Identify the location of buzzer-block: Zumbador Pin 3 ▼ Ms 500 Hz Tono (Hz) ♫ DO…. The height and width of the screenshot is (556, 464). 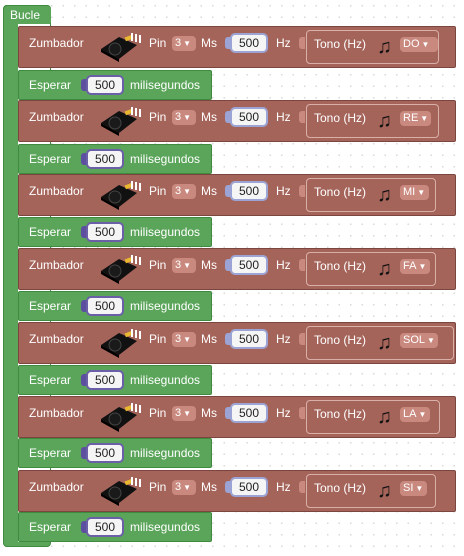
(237, 47).